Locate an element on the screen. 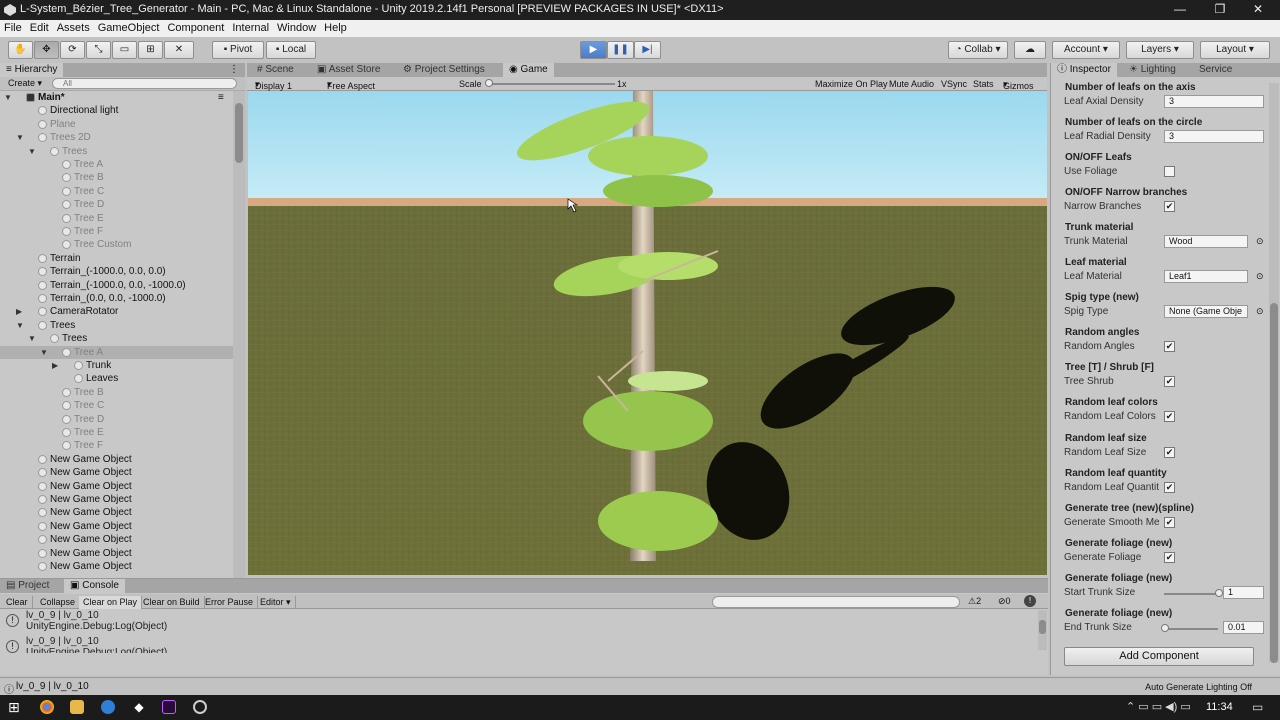 This screenshot has height=720, width=1280. transform-tool-icon: ⊞ is located at coordinates (150, 50).